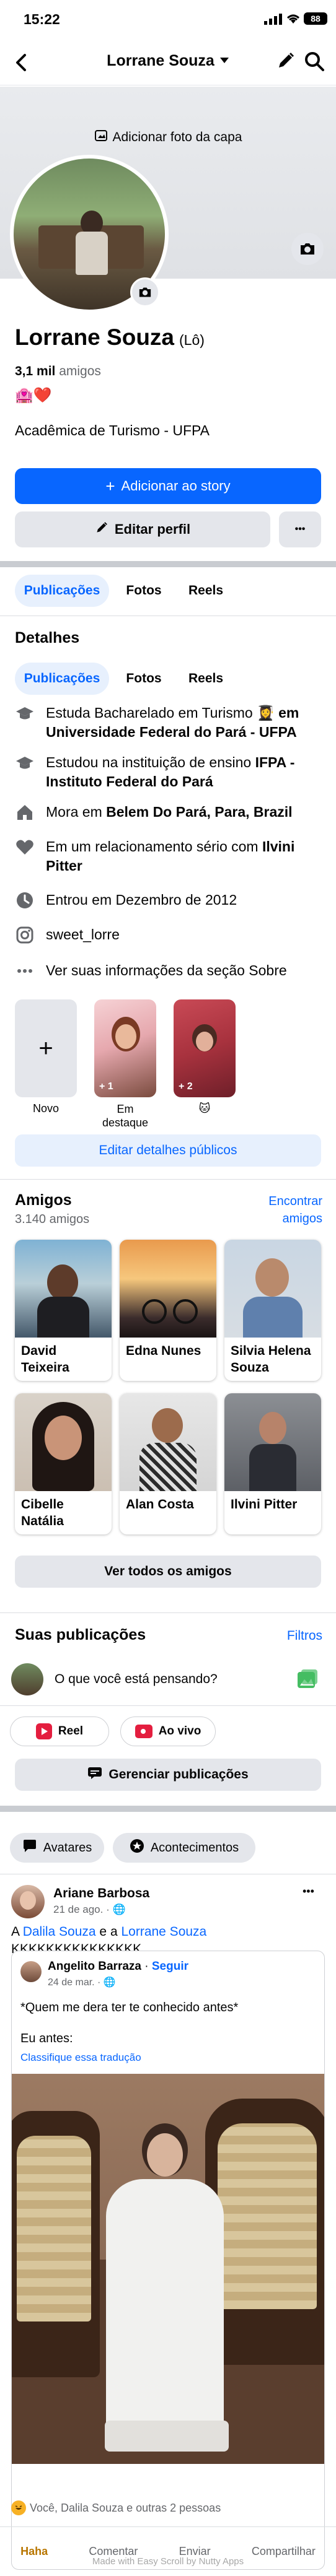 The image size is (336, 2576). What do you see at coordinates (286, 62) in the screenshot?
I see `edit-pencil-icon` at bounding box center [286, 62].